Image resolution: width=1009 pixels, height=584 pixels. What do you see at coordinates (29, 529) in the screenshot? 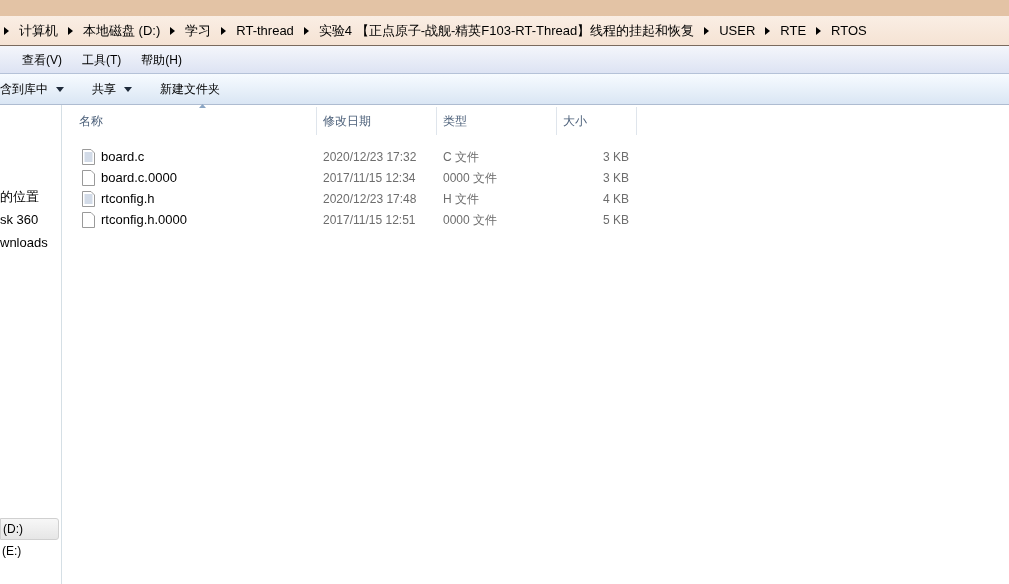
I see `drive-item: (D:)` at bounding box center [29, 529].